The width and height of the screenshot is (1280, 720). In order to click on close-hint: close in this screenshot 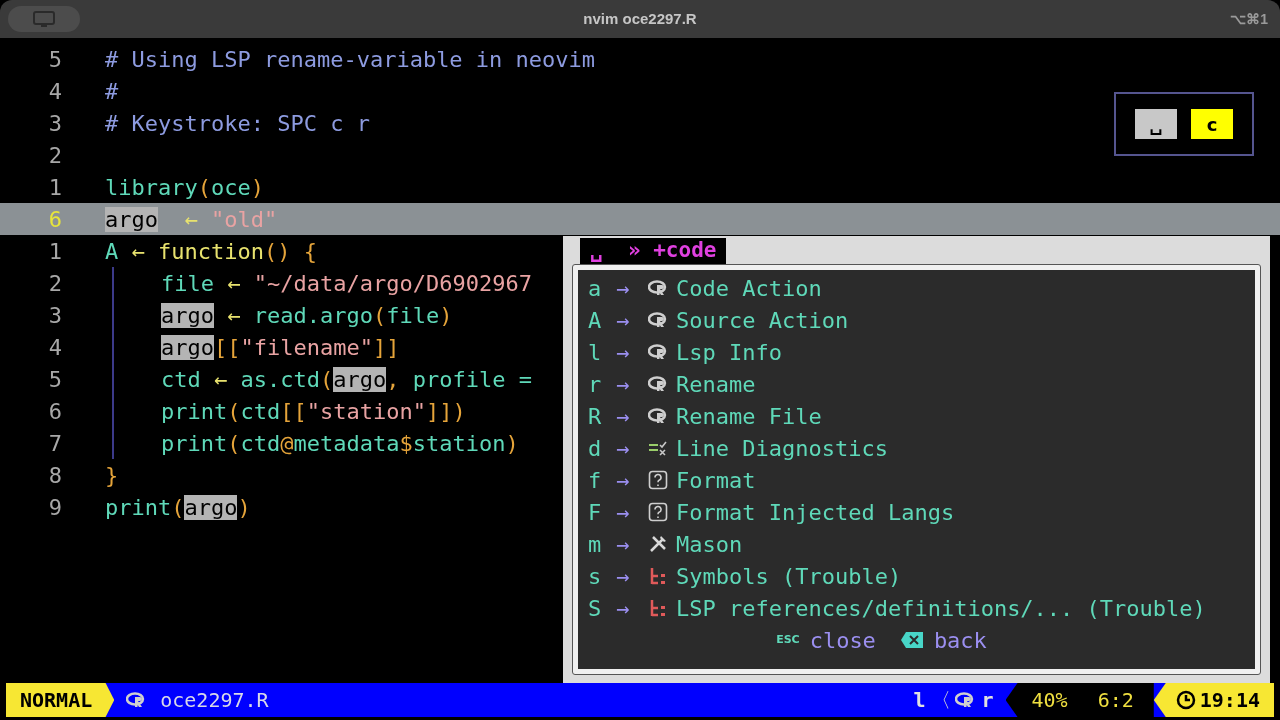, I will do `click(842, 640)`.